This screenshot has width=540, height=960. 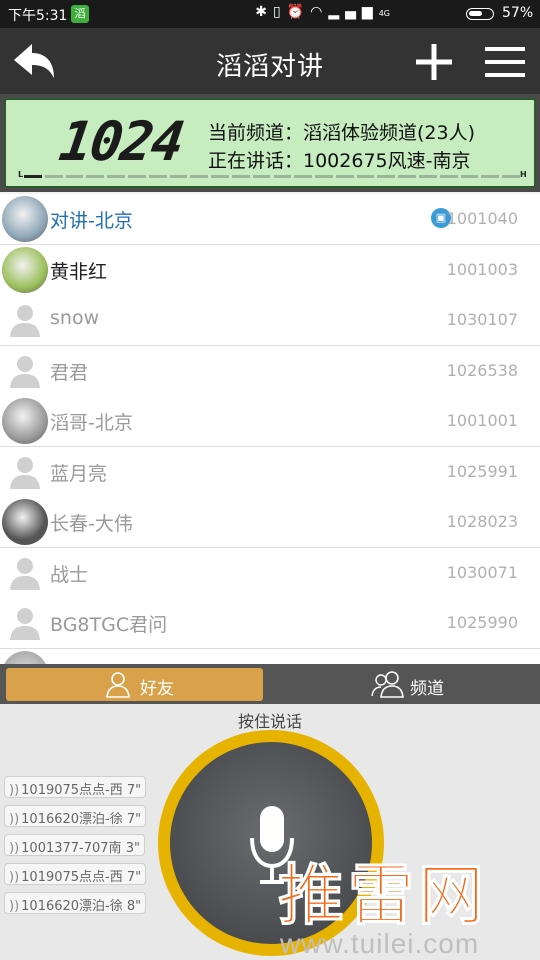 I want to click on contact-row: 战士 1030071, so click(x=270, y=573).